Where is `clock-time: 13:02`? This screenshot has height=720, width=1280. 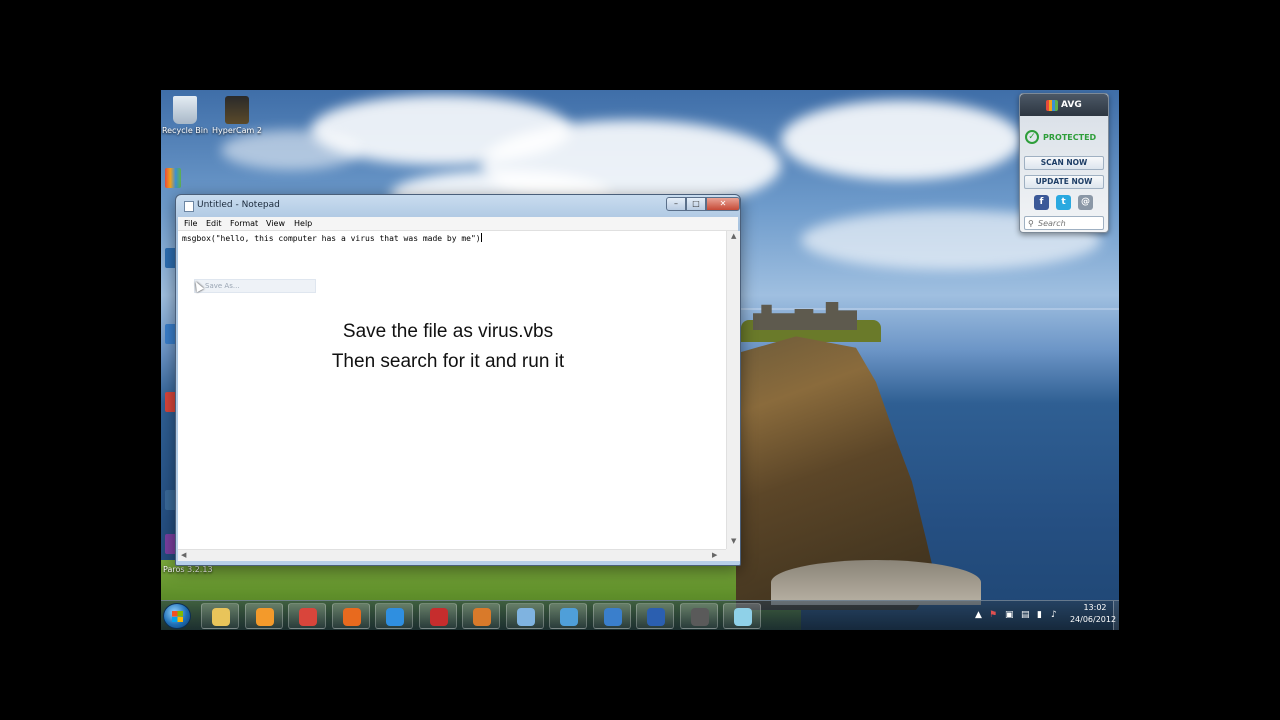
clock-time: 13:02 is located at coordinates (1095, 607).